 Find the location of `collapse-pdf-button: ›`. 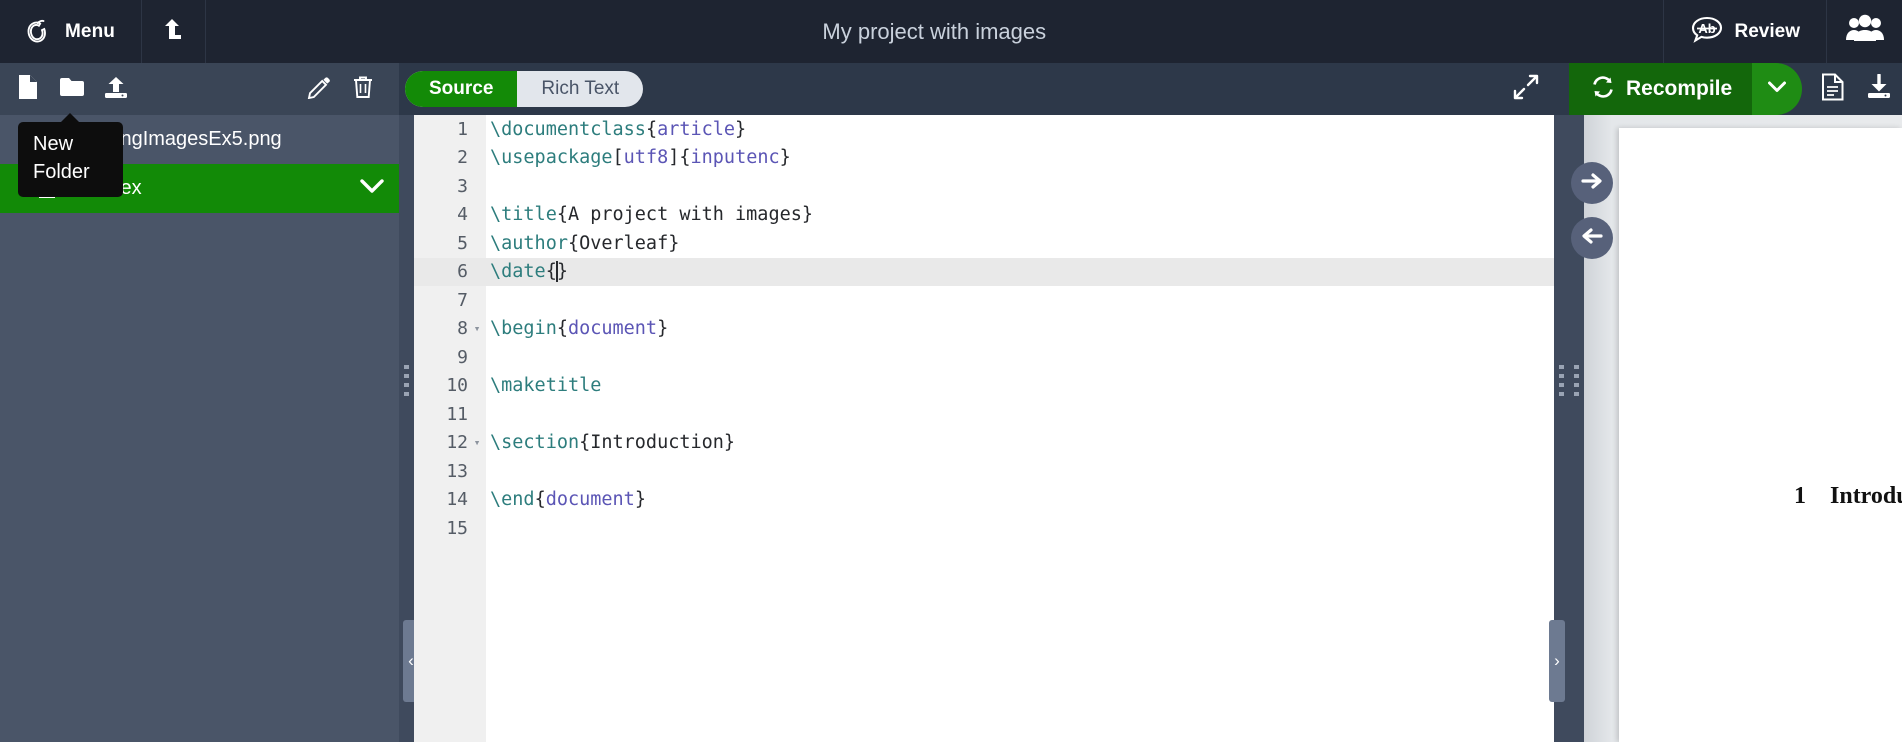

collapse-pdf-button: › is located at coordinates (1557, 661).